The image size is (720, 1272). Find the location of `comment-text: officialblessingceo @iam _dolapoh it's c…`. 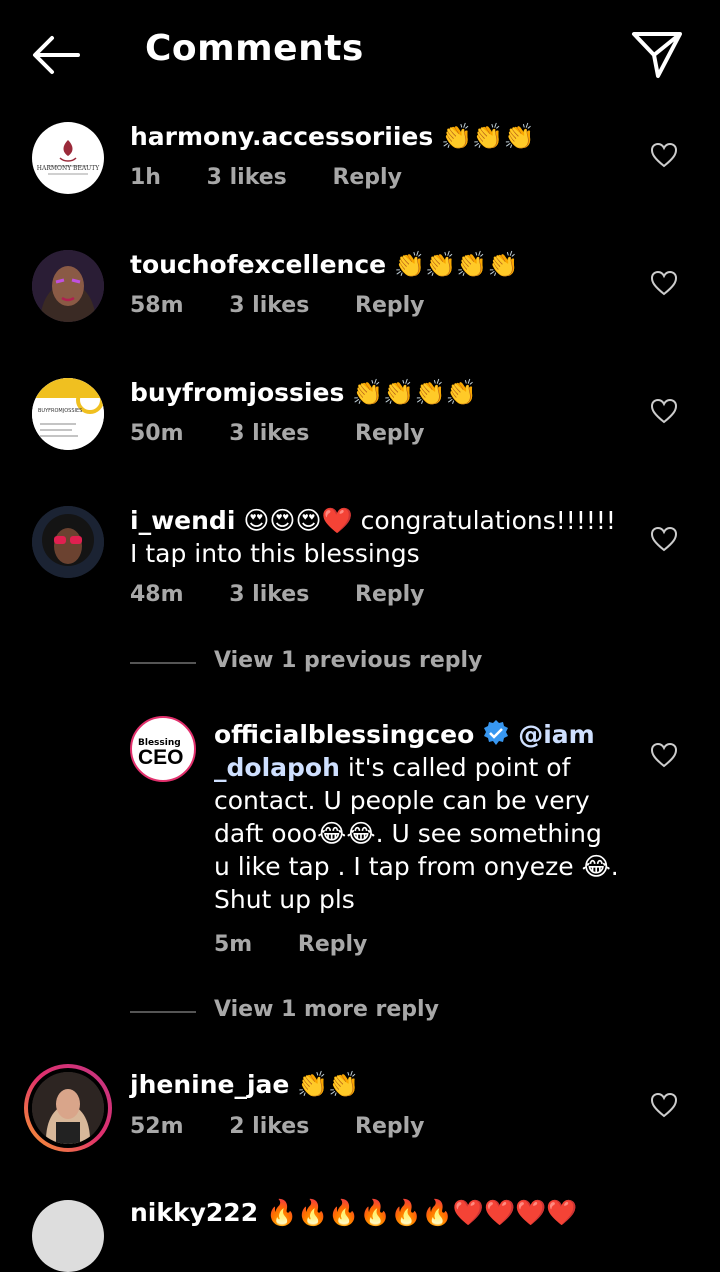

comment-text: officialblessingceo @iam _dolapoh it's c… is located at coordinates (419, 817).